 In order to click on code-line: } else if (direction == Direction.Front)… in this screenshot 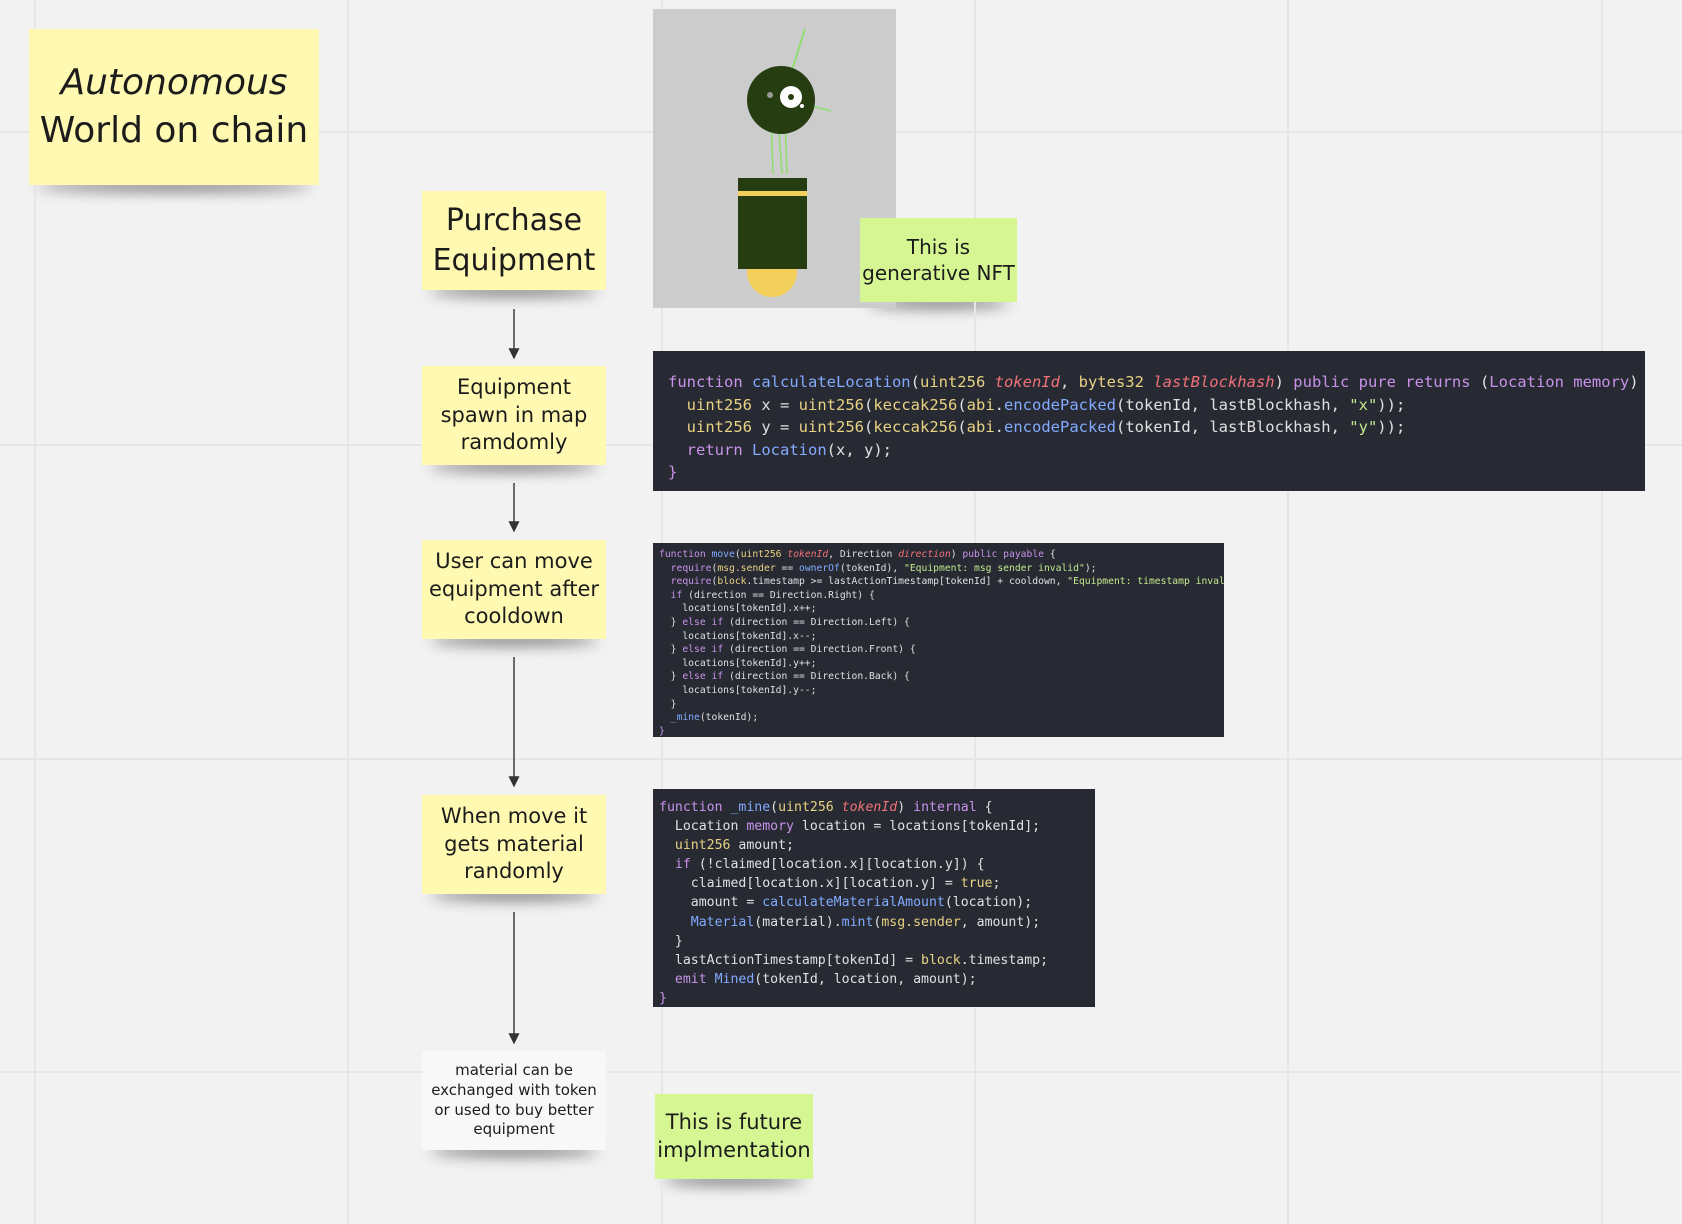, I will do `click(787, 650)`.